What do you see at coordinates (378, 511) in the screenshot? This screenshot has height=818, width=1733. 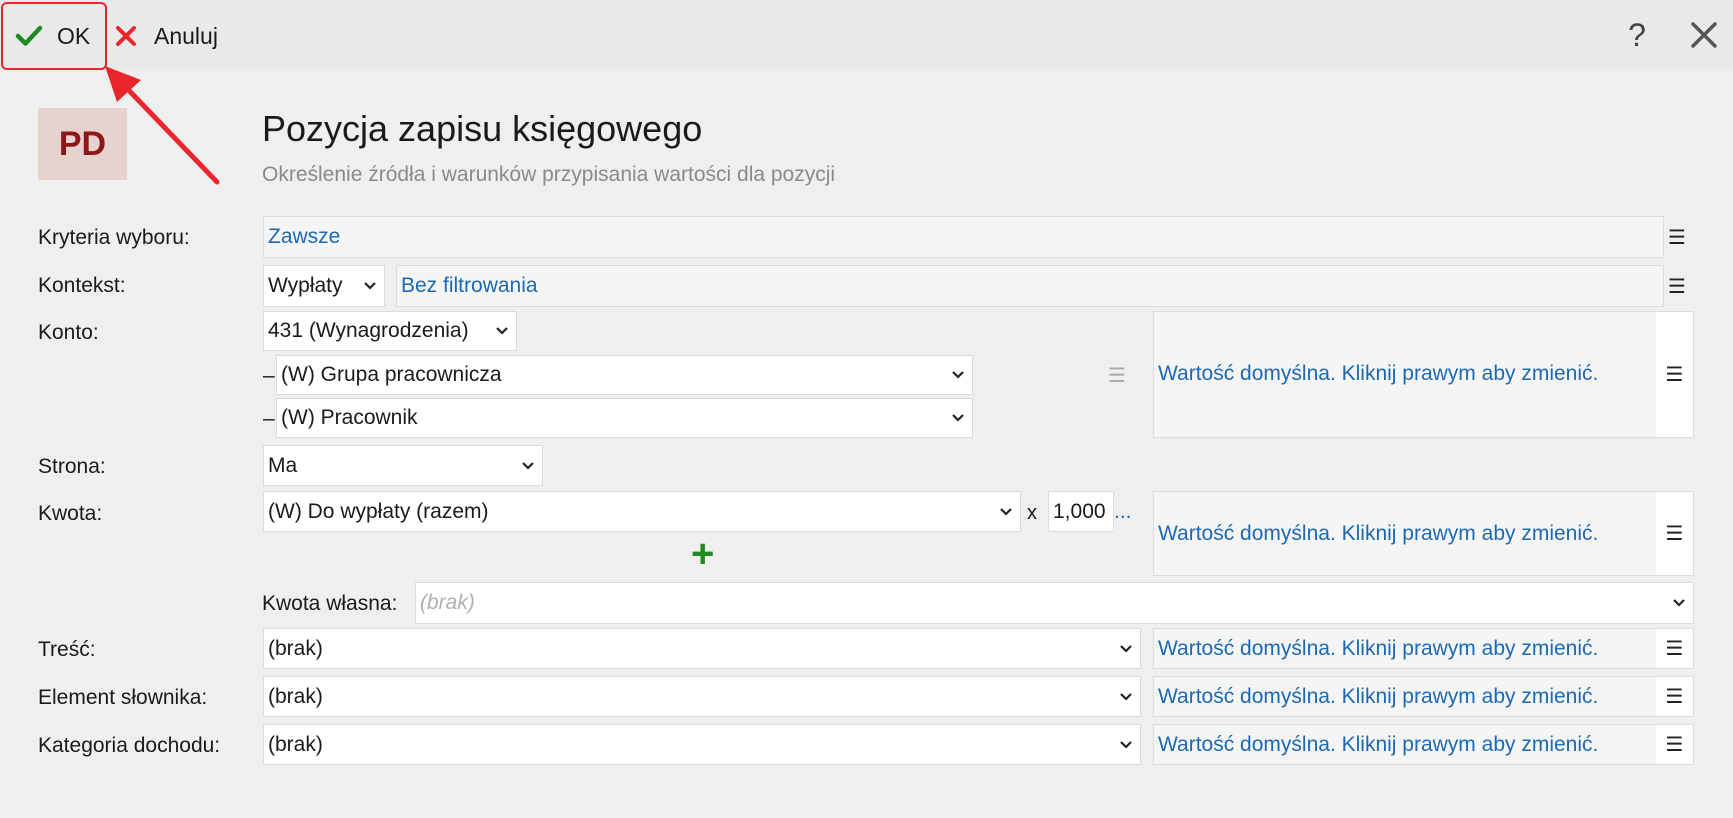 I see `kwota-value: (W) Do wypłaty (razem)` at bounding box center [378, 511].